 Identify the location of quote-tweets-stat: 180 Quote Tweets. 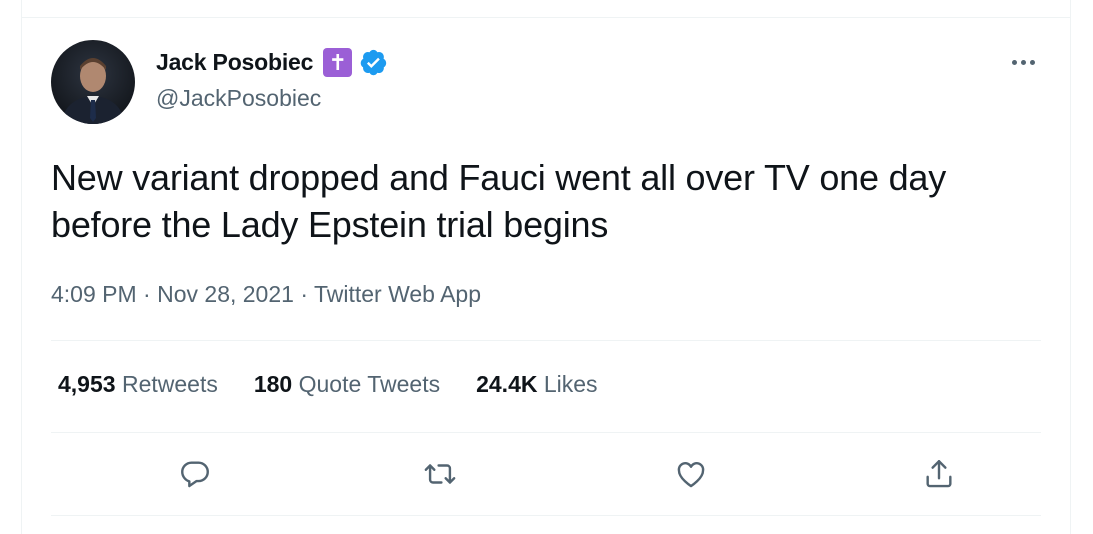
(347, 384).